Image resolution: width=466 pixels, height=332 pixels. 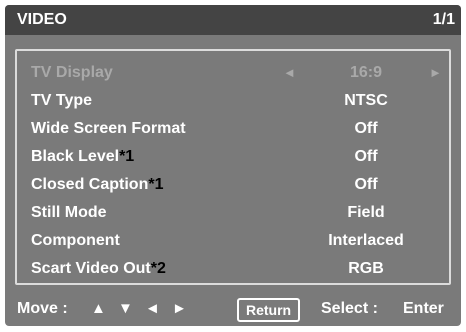 I want to click on menu-item-value: RGB, so click(x=366, y=268).